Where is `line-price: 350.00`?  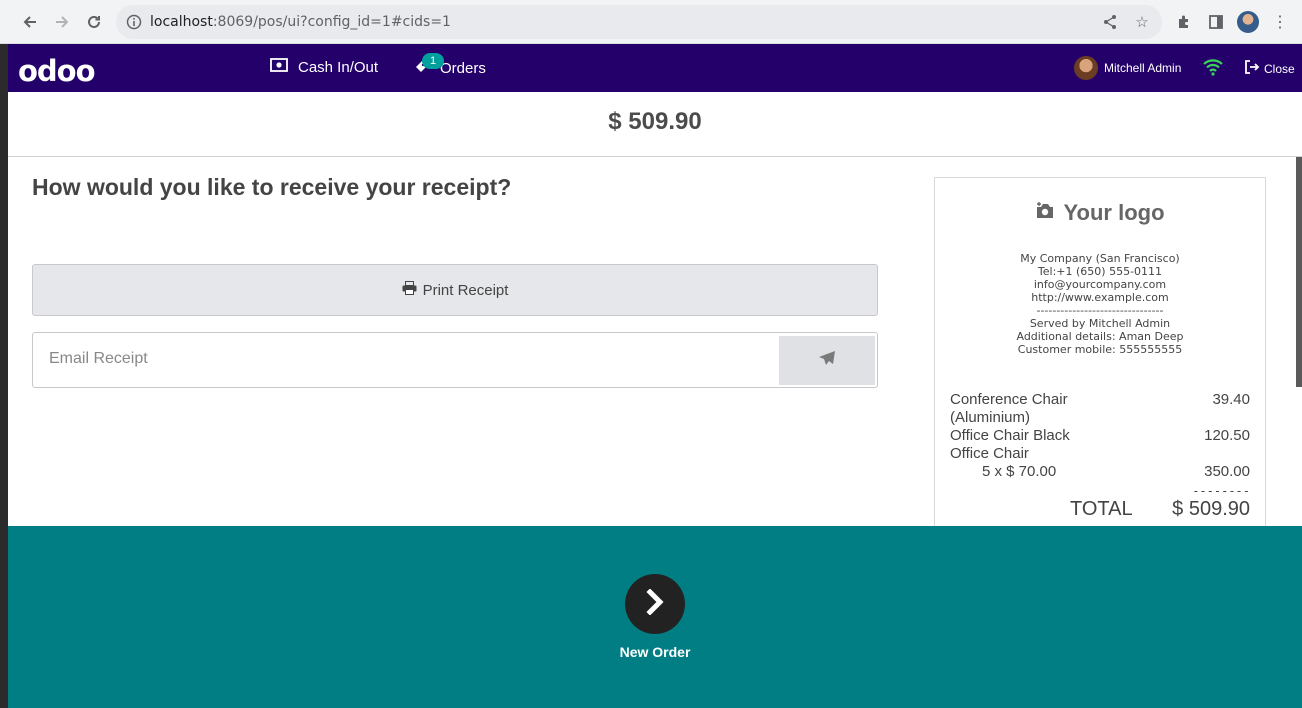
line-price: 350.00 is located at coordinates (1227, 471).